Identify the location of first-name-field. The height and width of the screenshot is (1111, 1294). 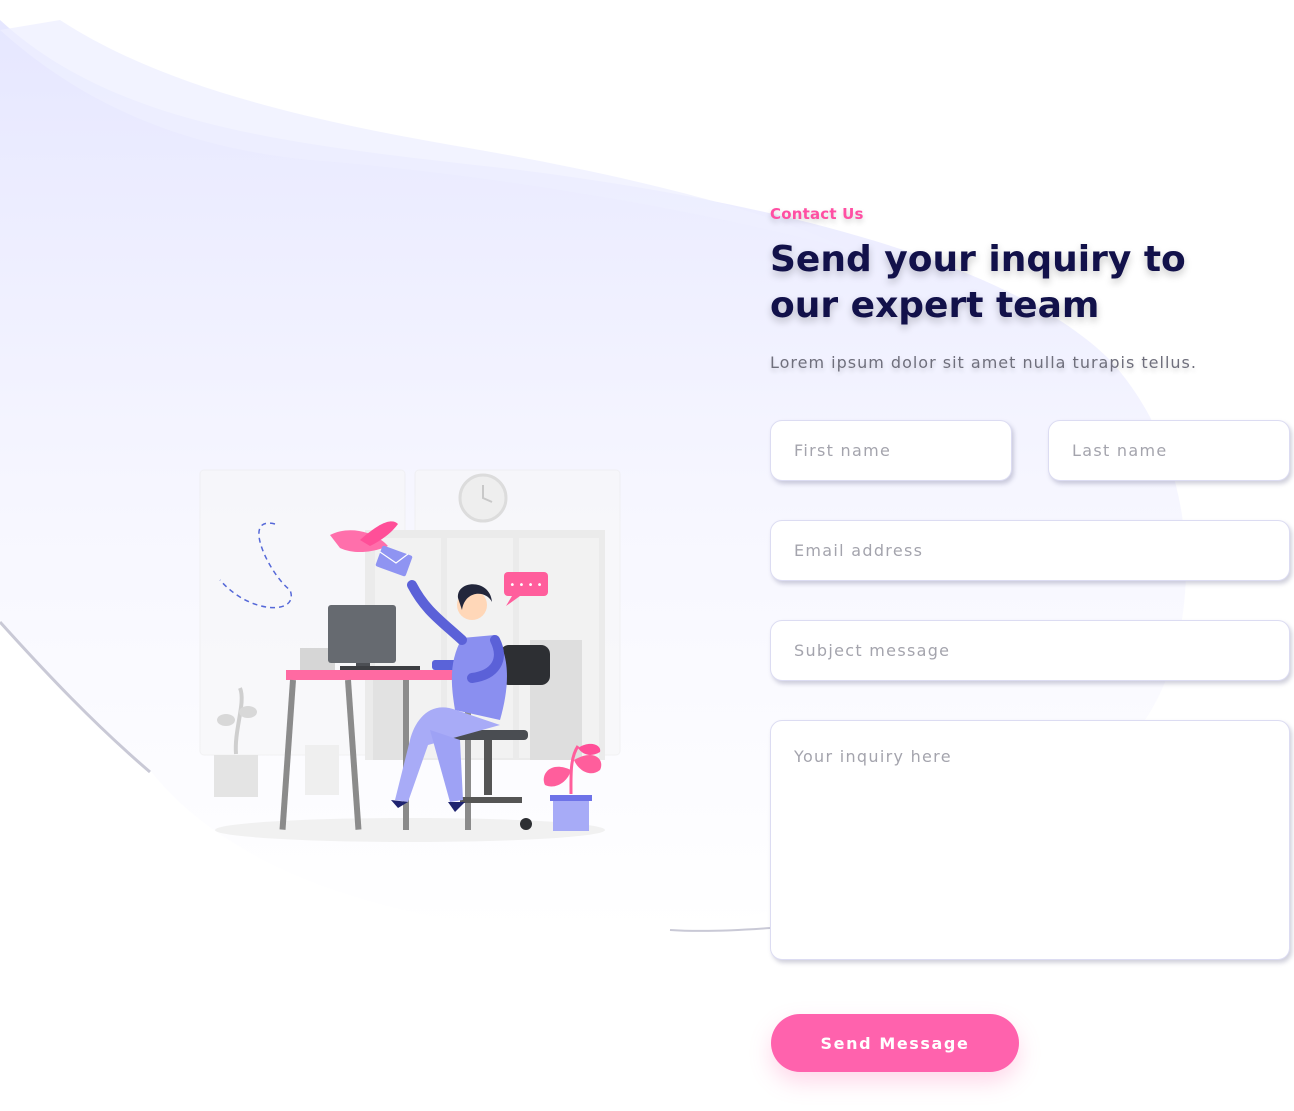
(891, 450).